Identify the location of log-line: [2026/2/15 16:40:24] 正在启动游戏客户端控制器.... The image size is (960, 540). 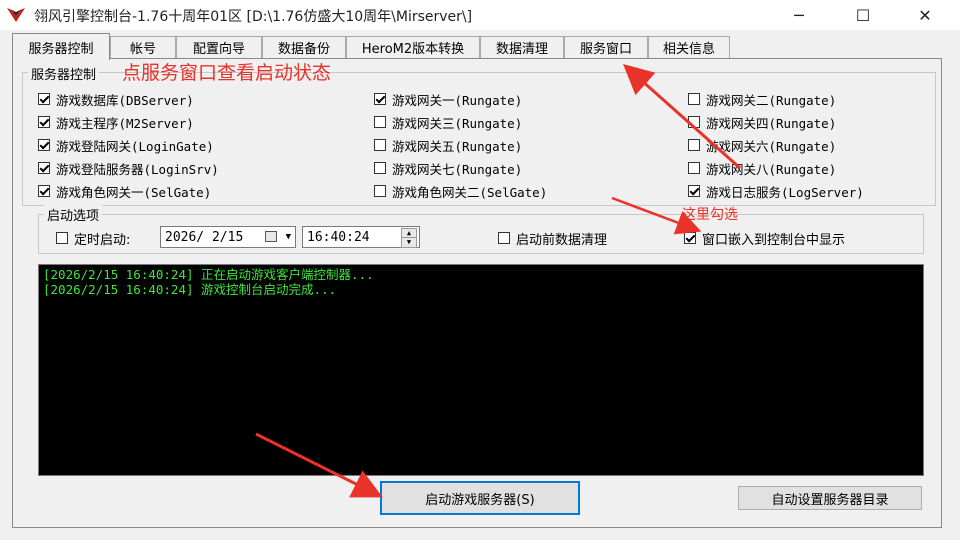
(208, 274).